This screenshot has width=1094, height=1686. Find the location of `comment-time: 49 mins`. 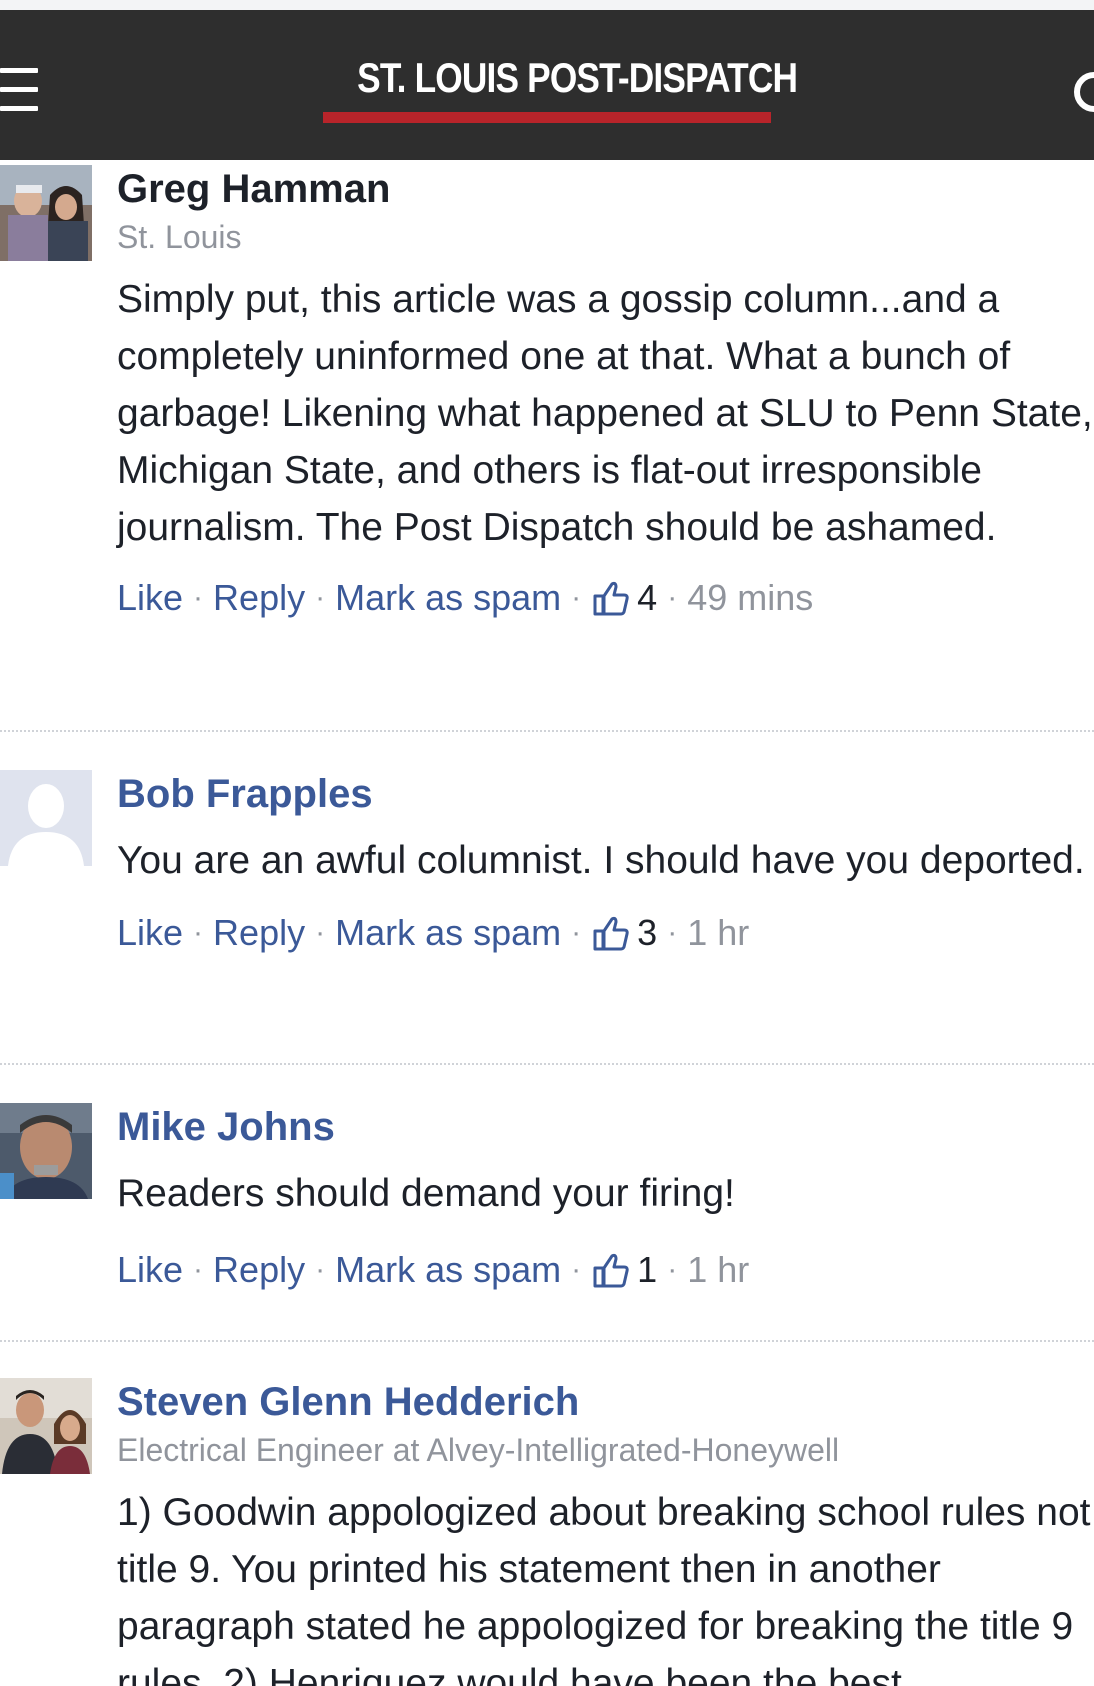

comment-time: 49 mins is located at coordinates (750, 598).